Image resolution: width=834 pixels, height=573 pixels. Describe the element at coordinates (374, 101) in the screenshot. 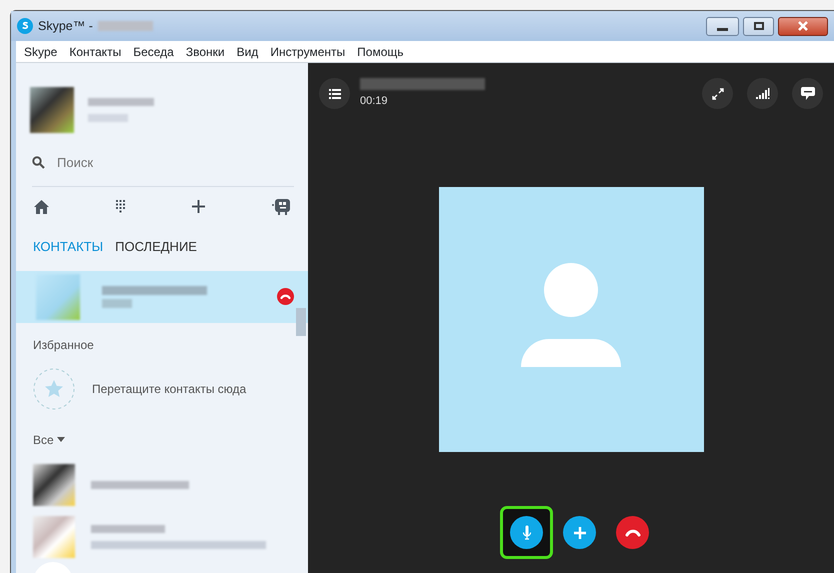

I see `call-timer: 00:19` at that location.